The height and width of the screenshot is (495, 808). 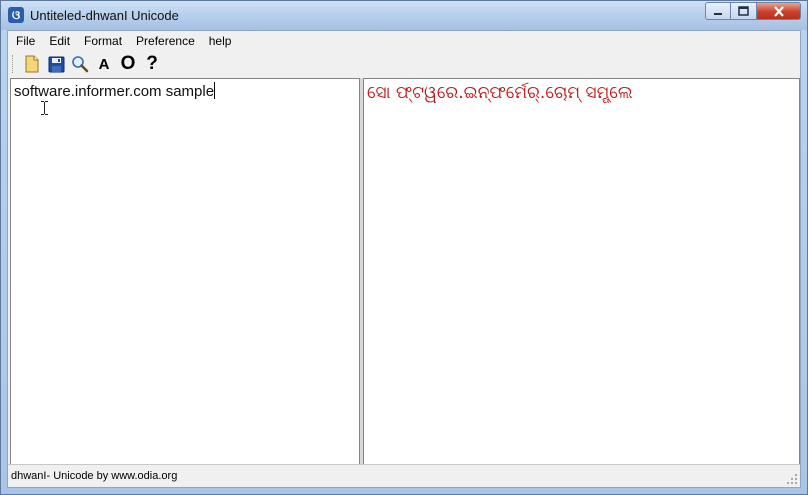 I want to click on save-icon, so click(x=56, y=64).